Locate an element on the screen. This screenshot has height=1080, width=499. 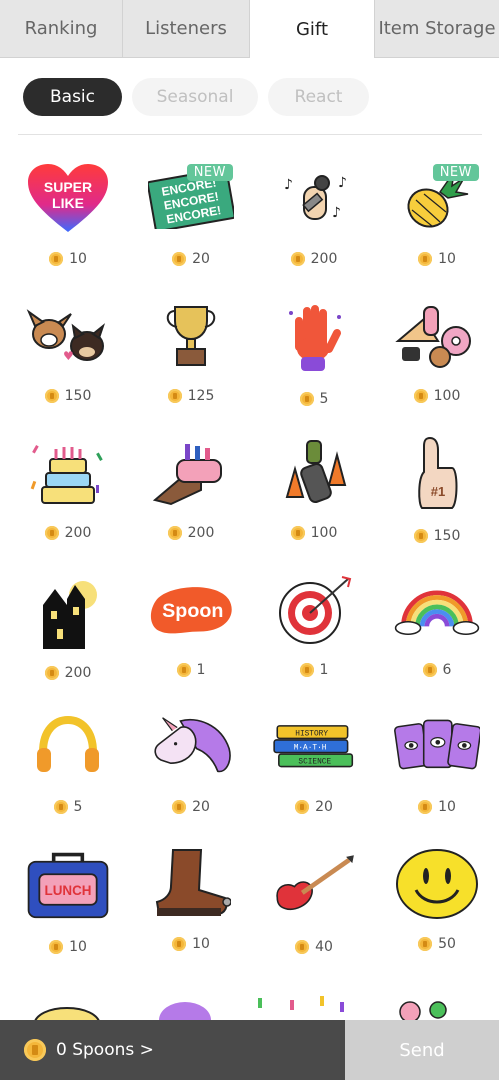
food-icon is located at coordinates (437, 335).